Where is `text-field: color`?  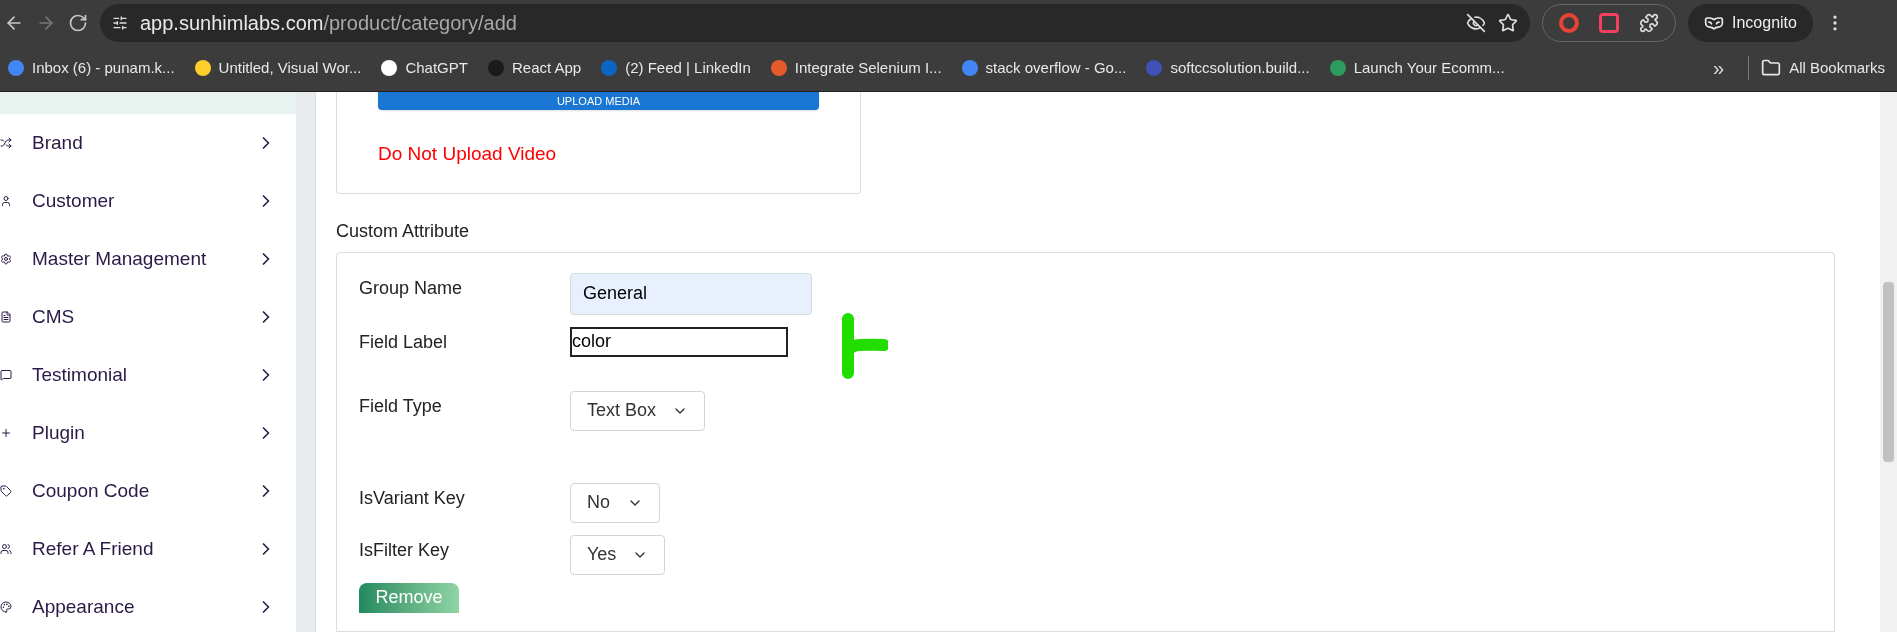 text-field: color is located at coordinates (679, 341).